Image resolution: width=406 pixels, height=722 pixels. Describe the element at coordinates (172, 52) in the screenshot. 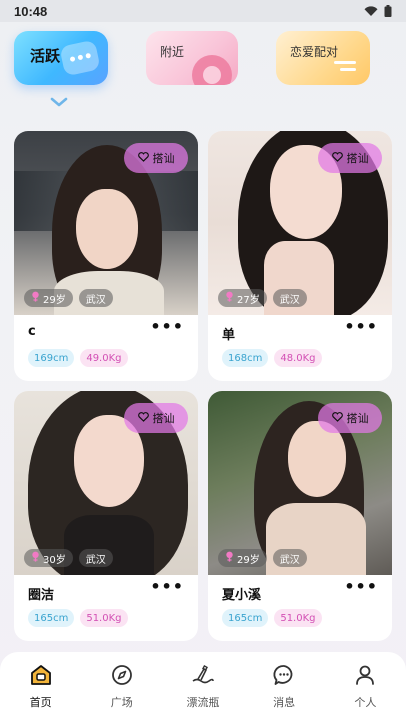

I see `tab-nearby-label: 附近` at that location.